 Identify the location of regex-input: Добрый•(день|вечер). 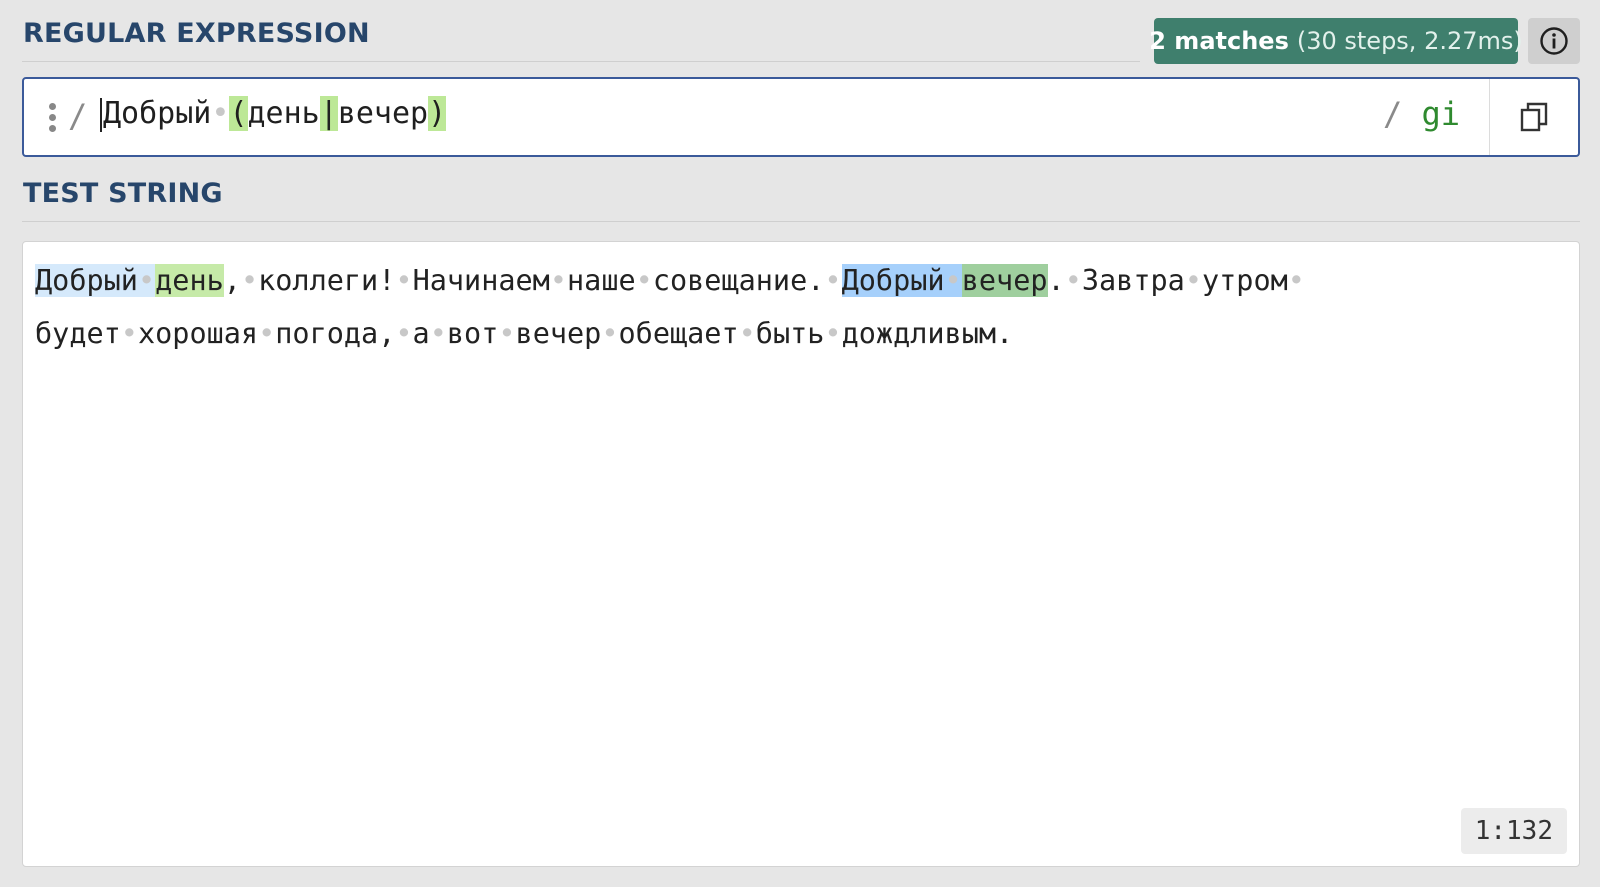
(273, 114).